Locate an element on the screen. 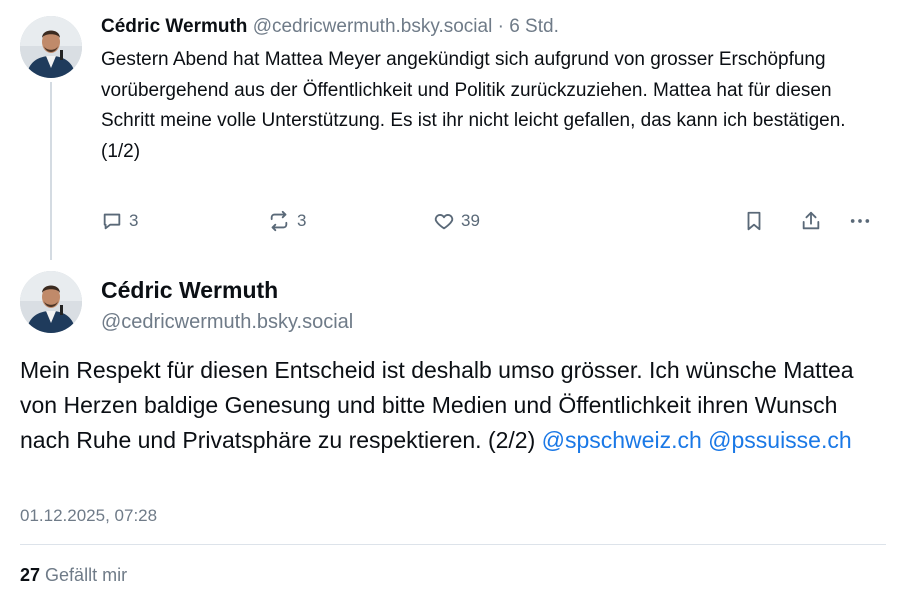  reply-icon is located at coordinates (112, 221).